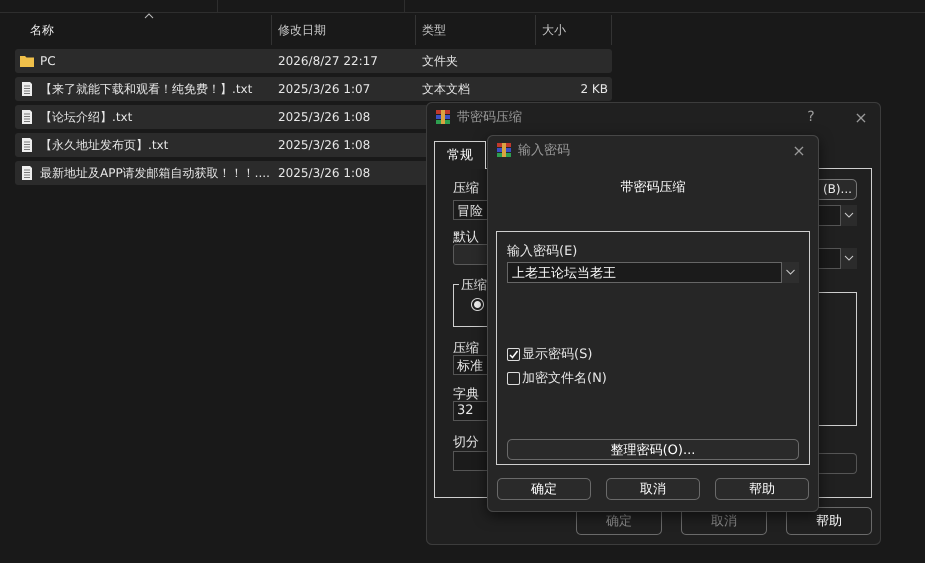 The width and height of the screenshot is (925, 563). I want to click on file-name: 【永久地址发布页】.txt, so click(104, 145).